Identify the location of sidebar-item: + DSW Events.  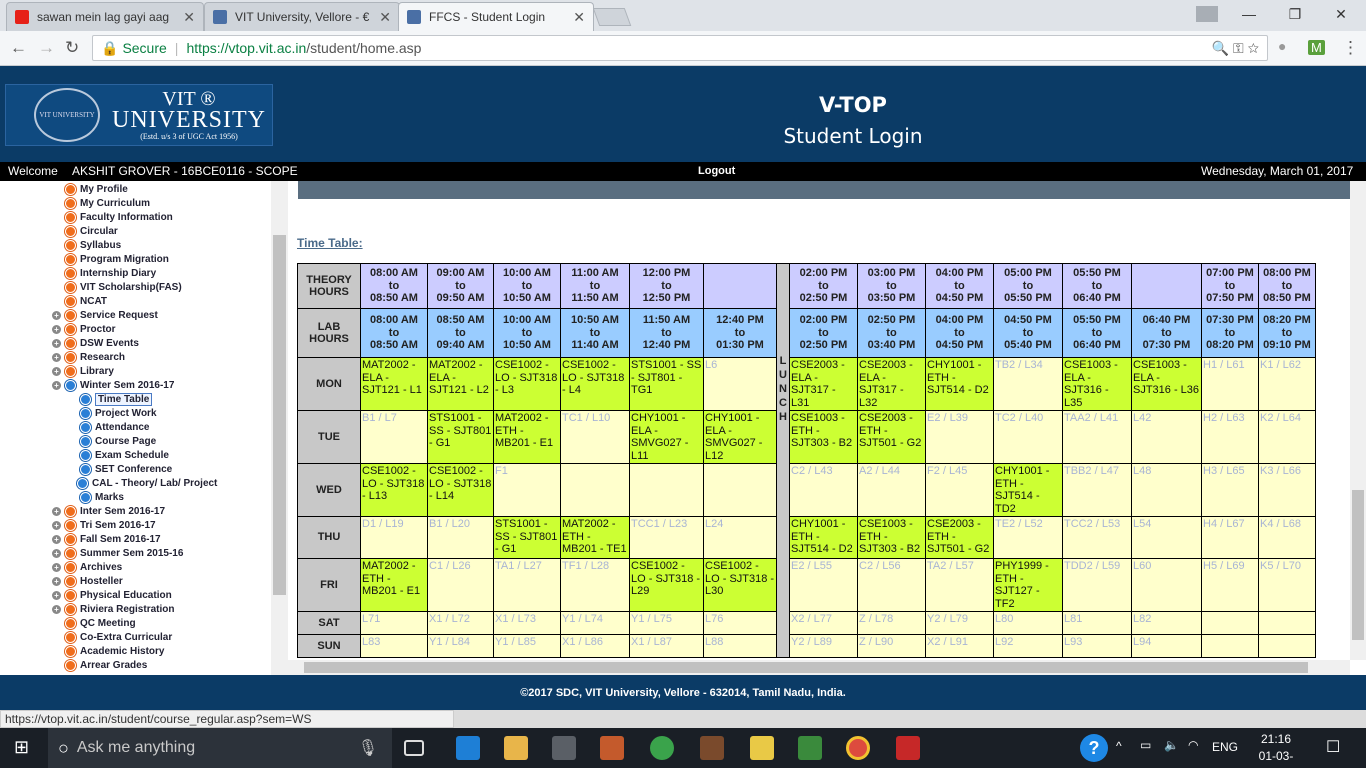
(95, 343).